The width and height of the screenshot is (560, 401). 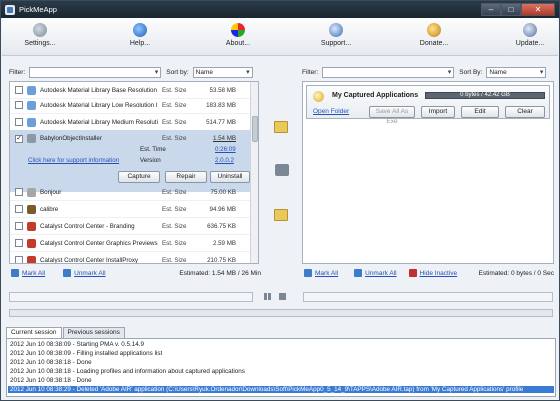 What do you see at coordinates (525, 112) in the screenshot?
I see `clear-button: Clear` at bounding box center [525, 112].